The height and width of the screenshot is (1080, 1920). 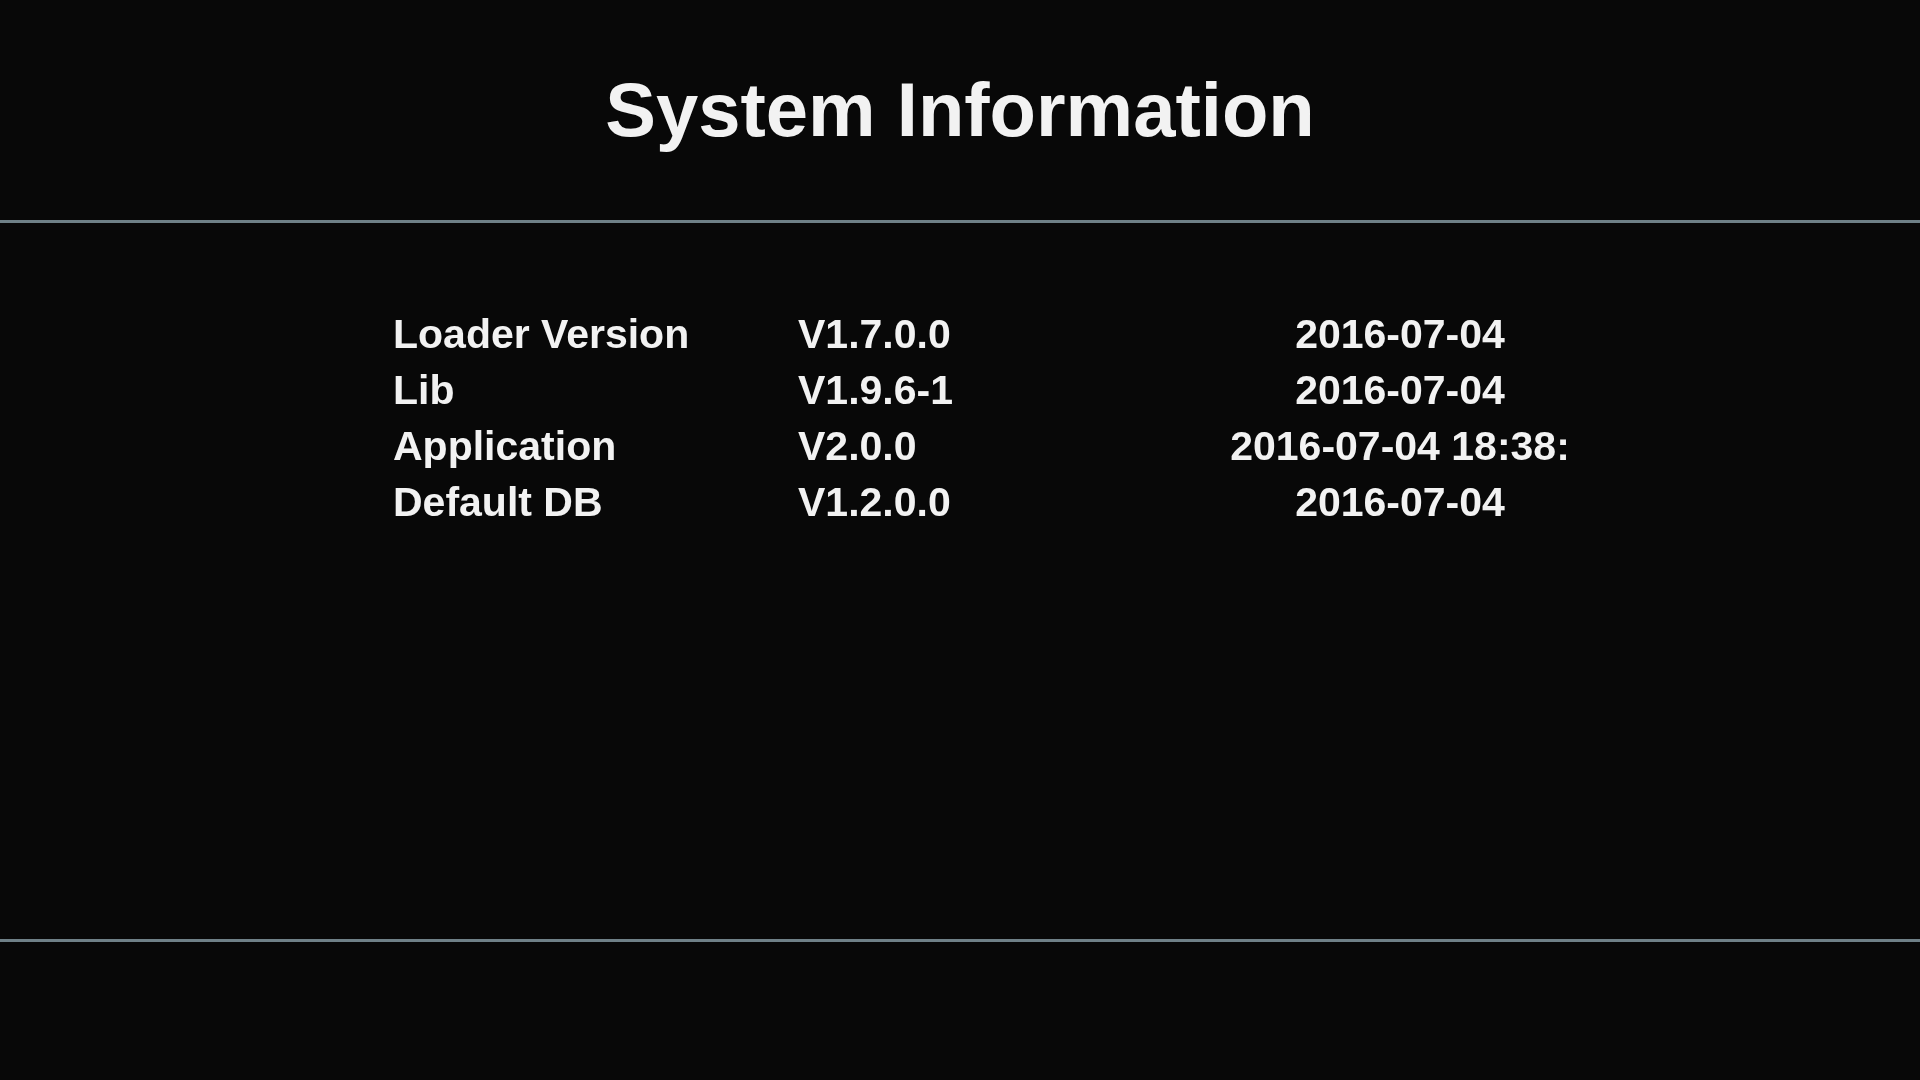 I want to click on version-value: V2.0.0, so click(x=858, y=447).